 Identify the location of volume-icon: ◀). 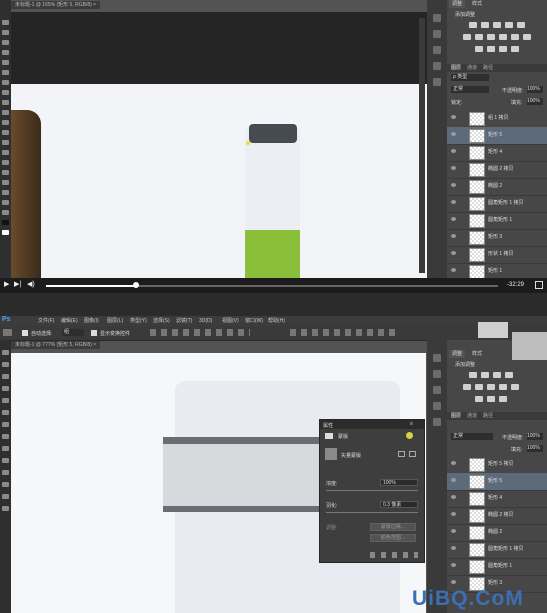
(31, 285).